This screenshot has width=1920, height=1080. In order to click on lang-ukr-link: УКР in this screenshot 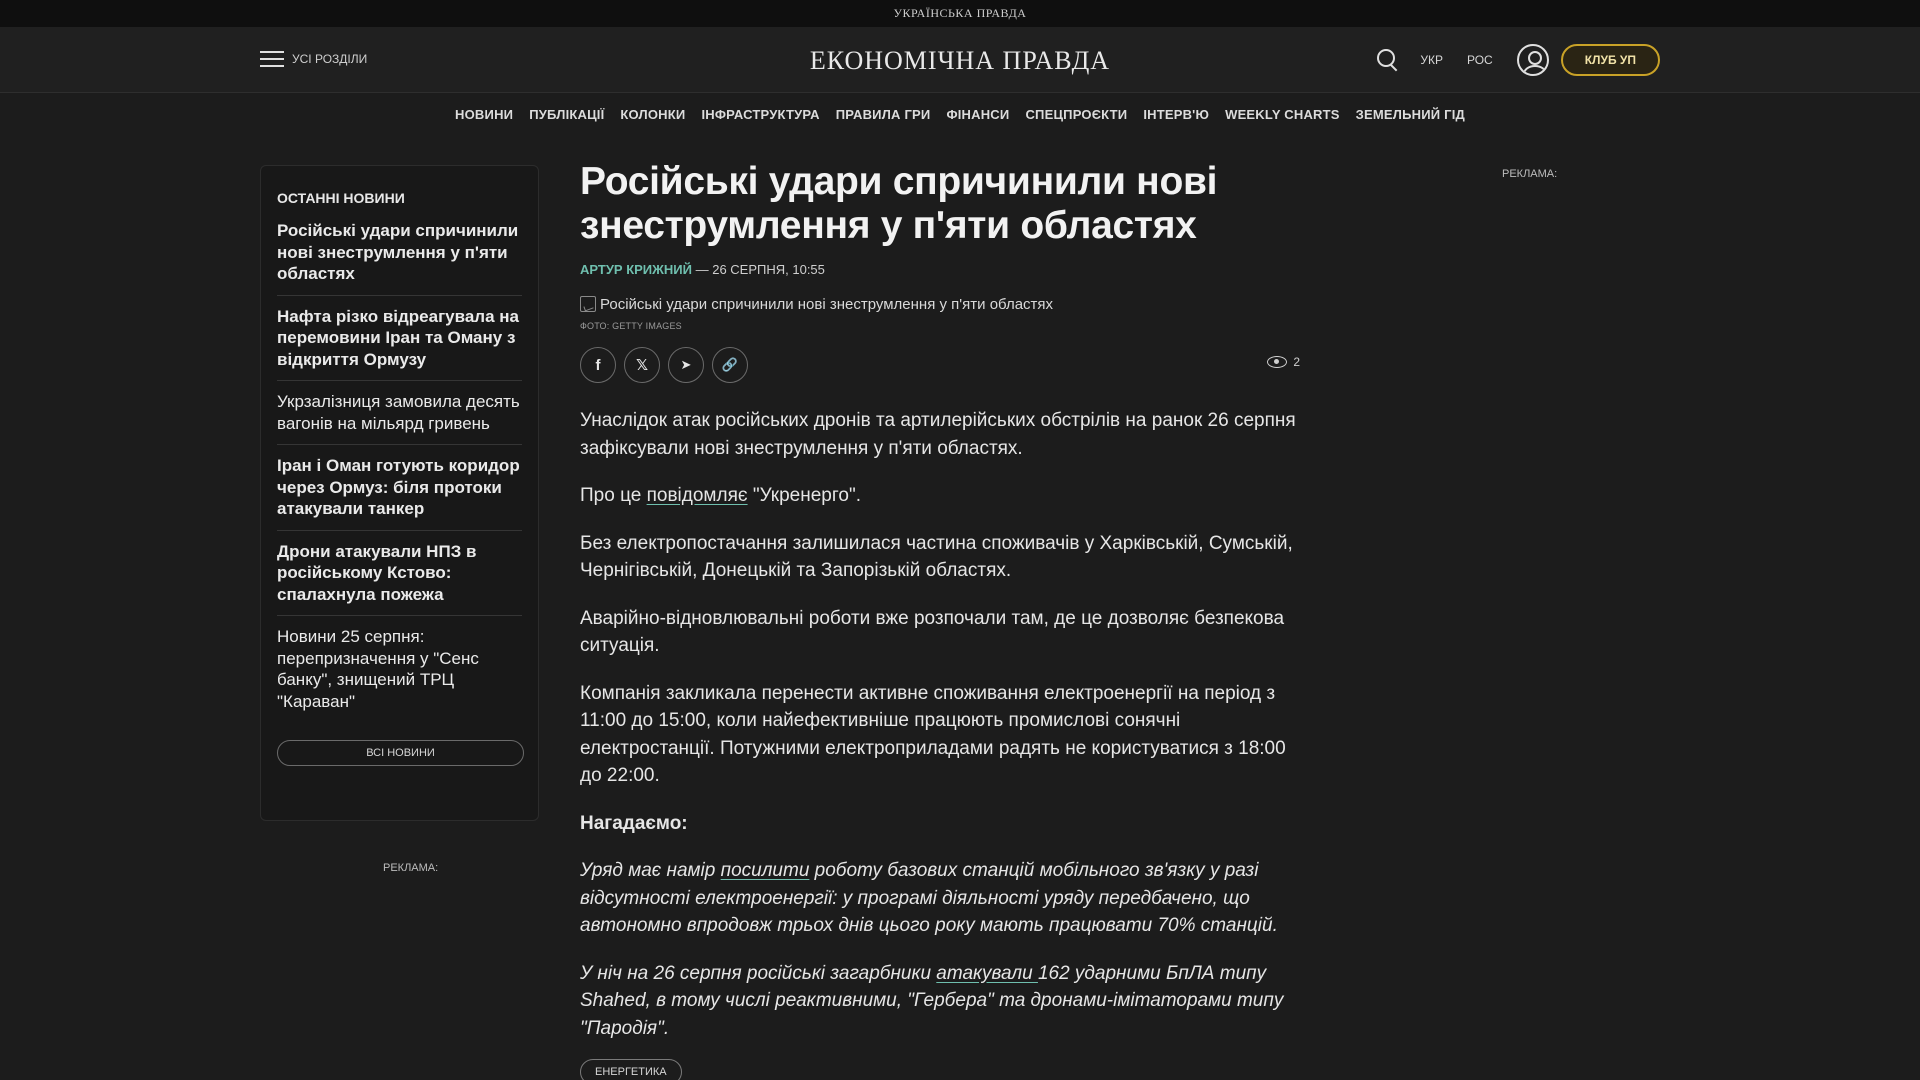, I will do `click(1431, 60)`.